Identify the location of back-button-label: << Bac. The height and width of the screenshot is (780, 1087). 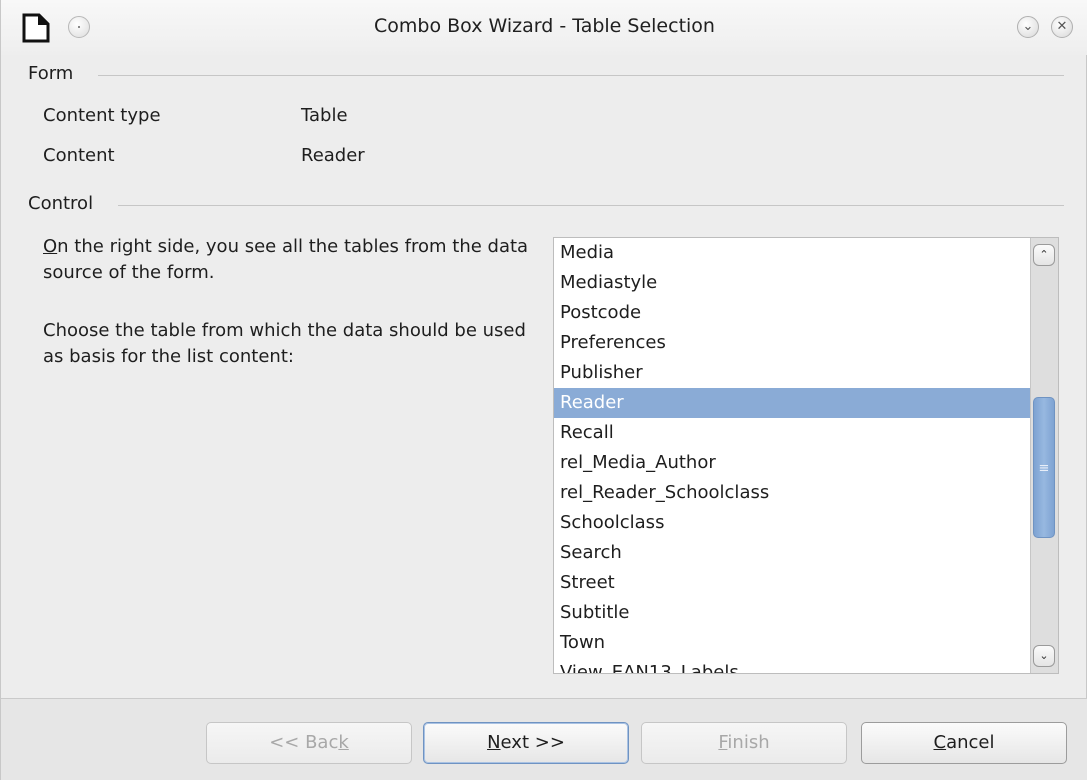
(304, 742).